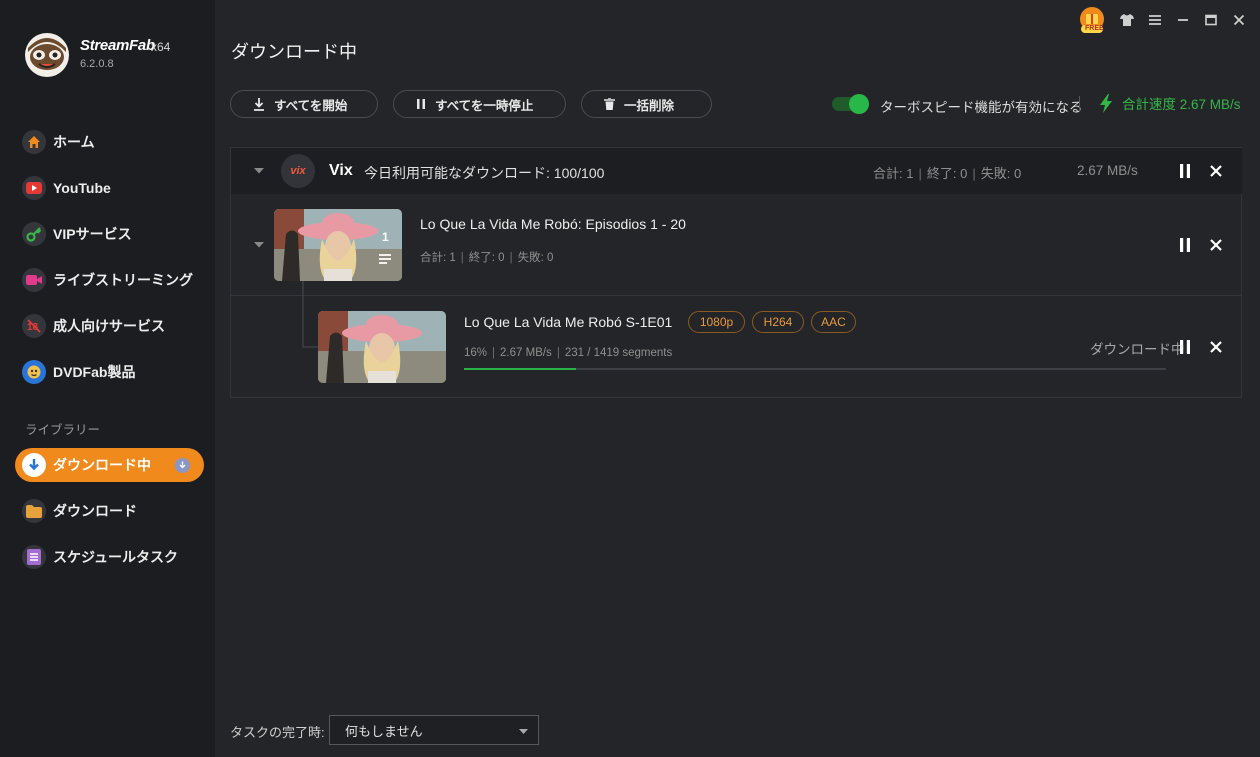 Image resolution: width=1260 pixels, height=757 pixels. I want to click on download-icon, so click(259, 104).